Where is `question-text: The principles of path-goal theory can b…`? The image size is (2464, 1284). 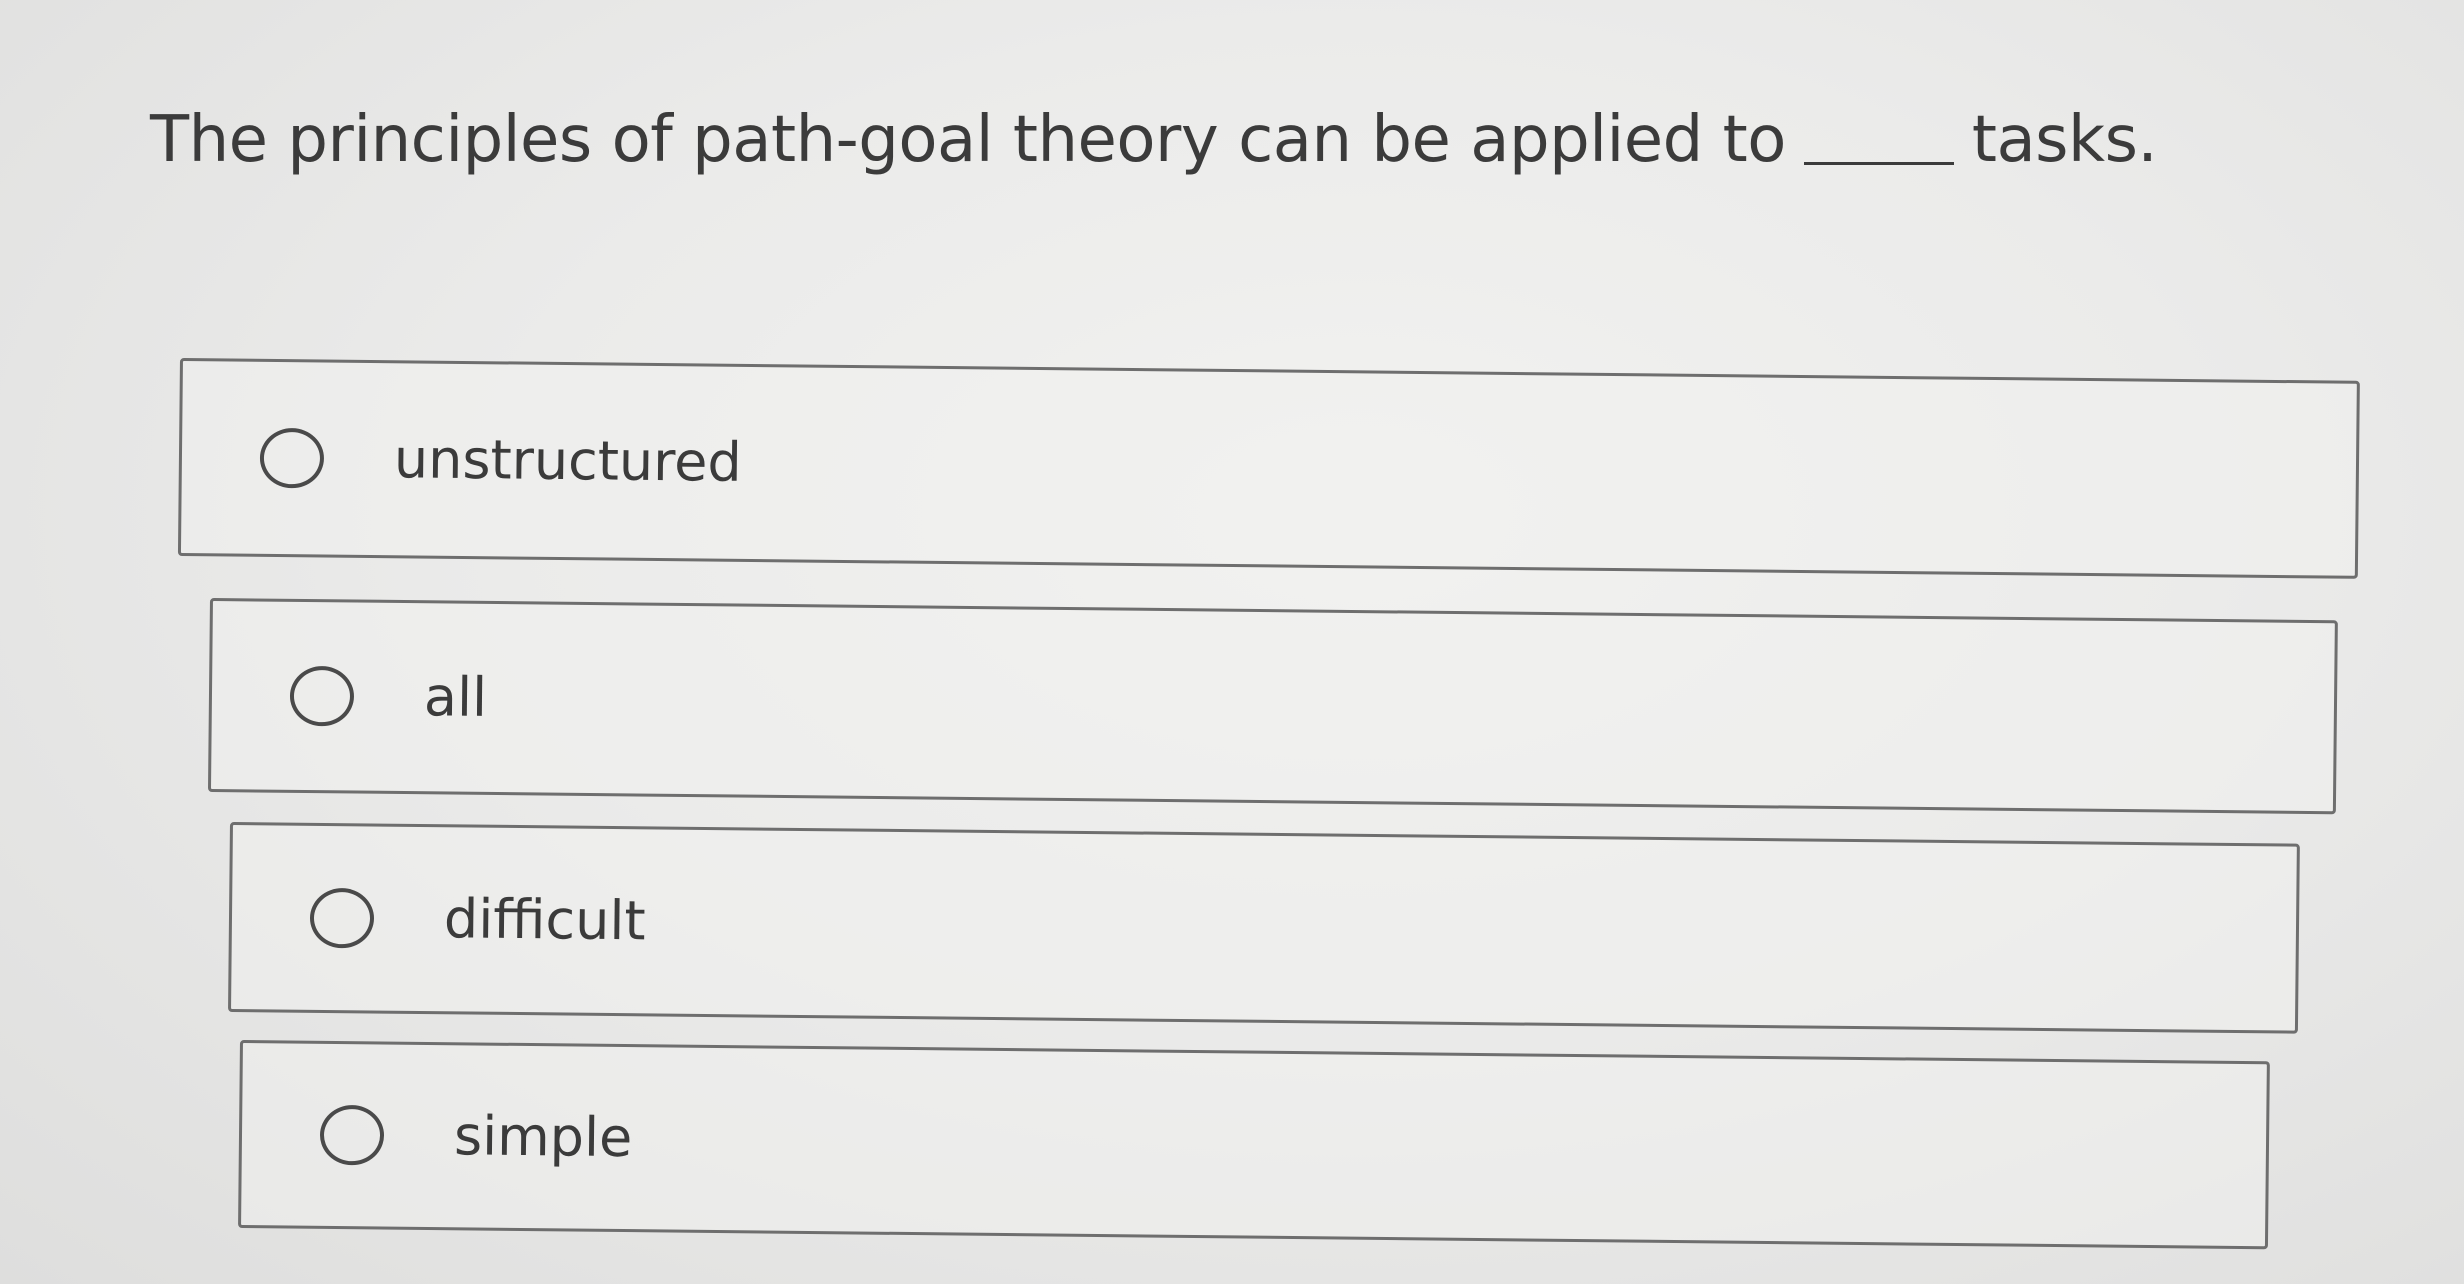 question-text: The principles of path-goal theory can b… is located at coordinates (1154, 140).